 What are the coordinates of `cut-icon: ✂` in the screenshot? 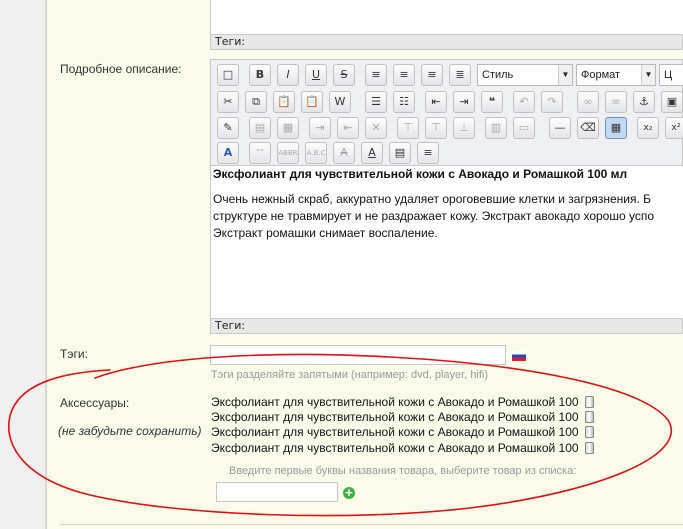 It's located at (228, 102).